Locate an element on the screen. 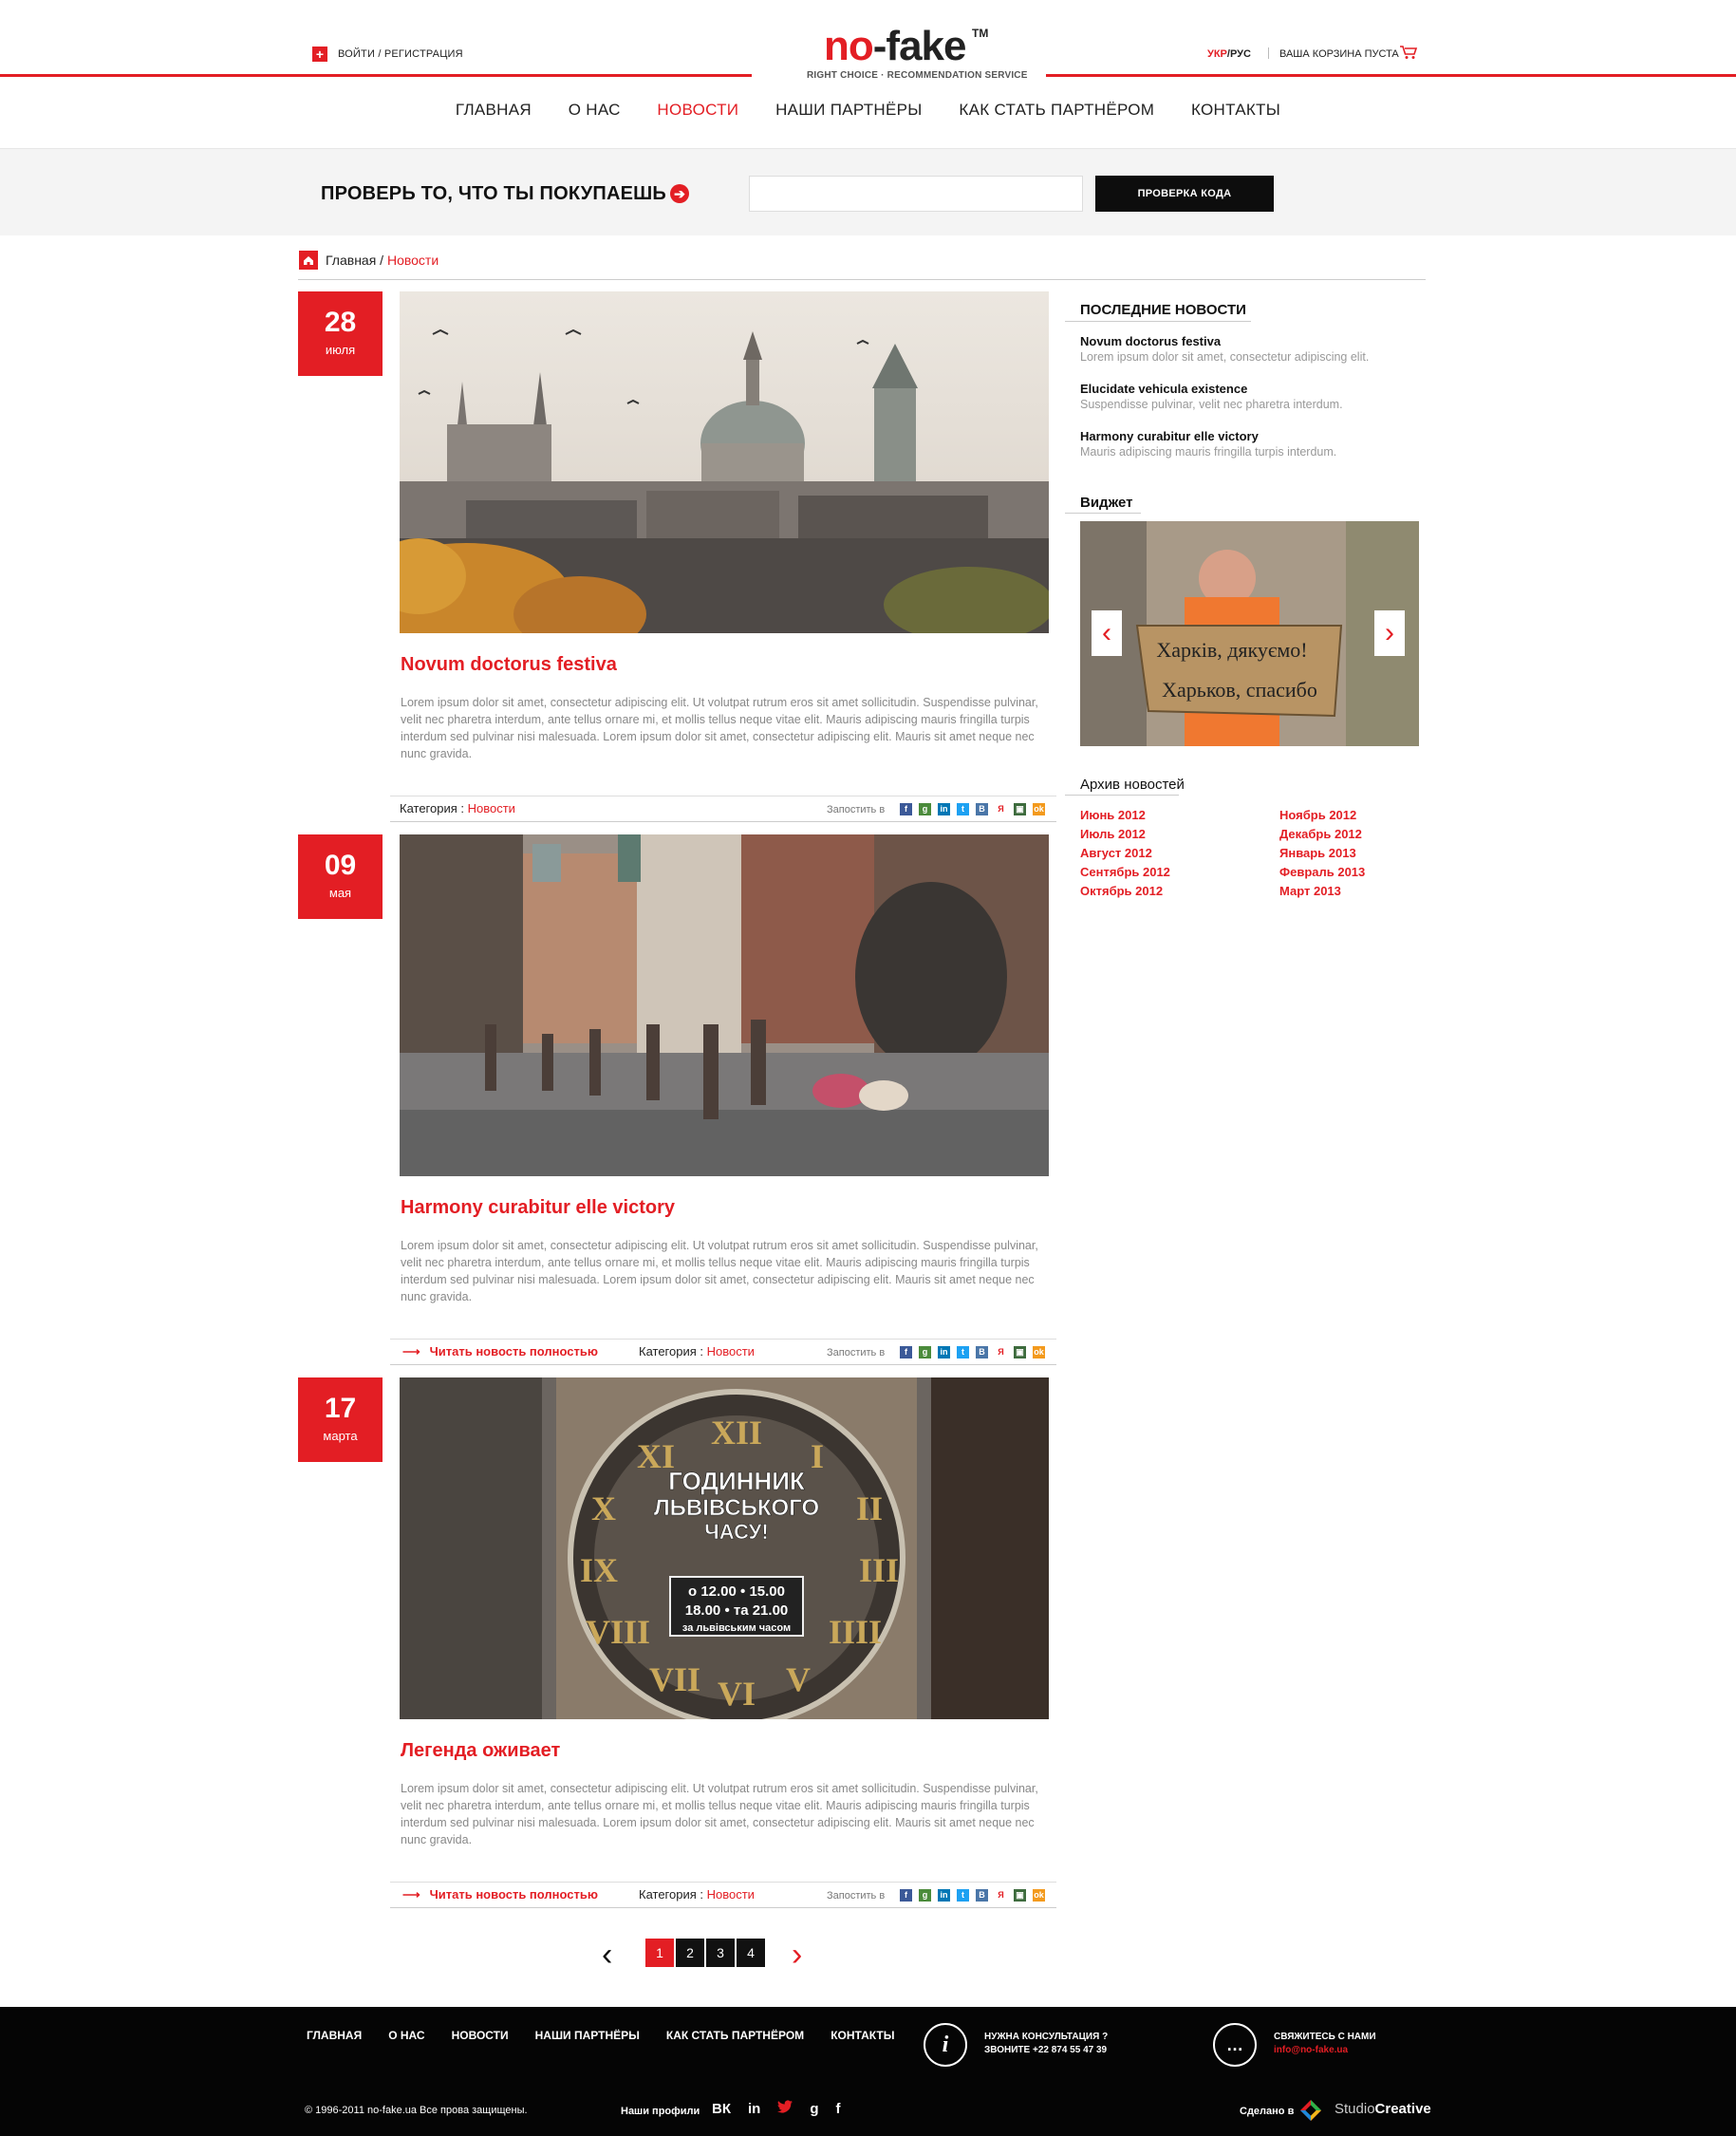  nav-about: О НАС is located at coordinates (595, 111).